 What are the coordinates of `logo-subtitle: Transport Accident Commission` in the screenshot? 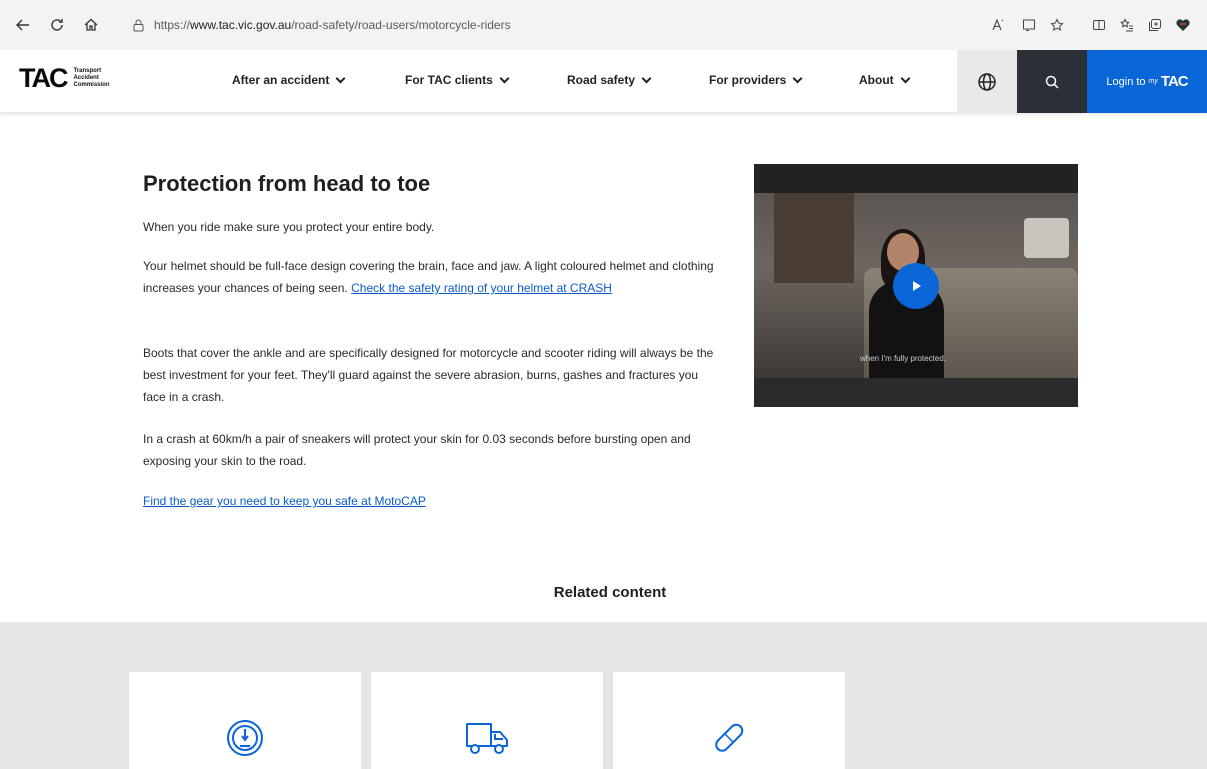 It's located at (92, 78).